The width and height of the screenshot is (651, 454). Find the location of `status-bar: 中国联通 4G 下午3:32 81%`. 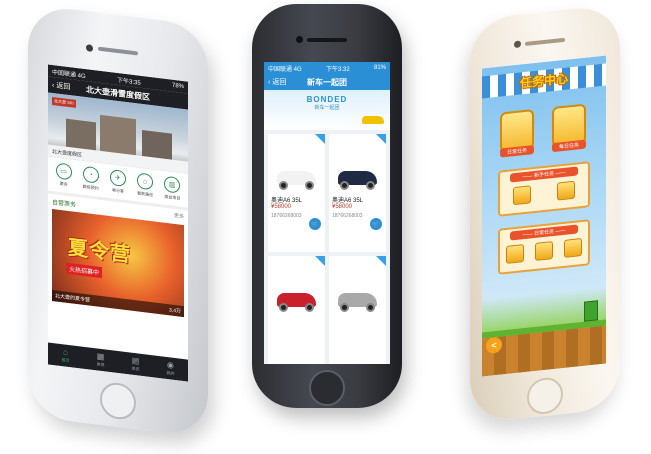

status-bar: 中国联通 4G 下午3:32 81% is located at coordinates (327, 68).